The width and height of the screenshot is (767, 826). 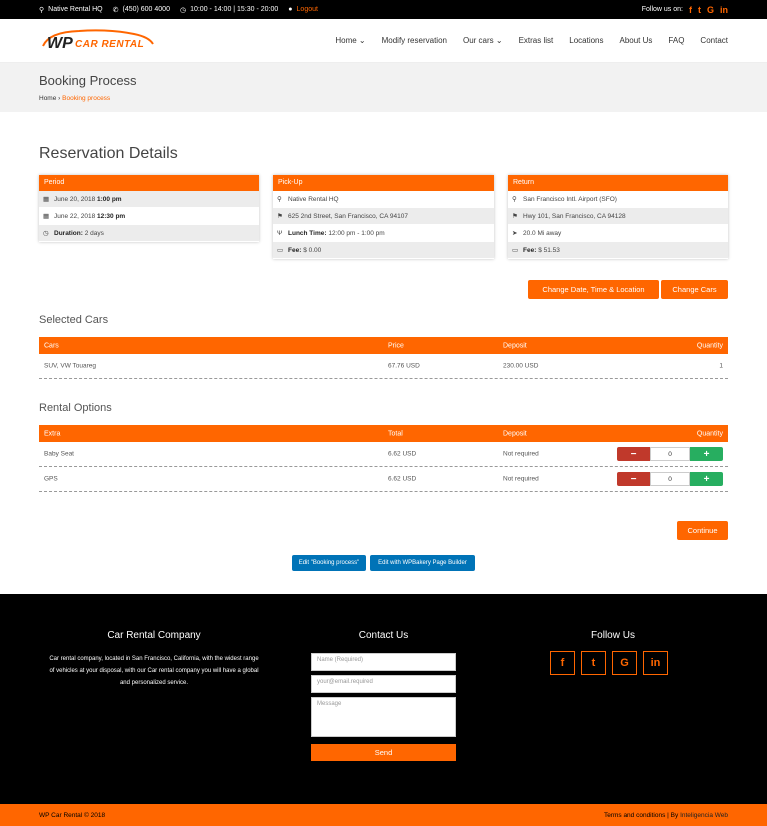 I want to click on duration-value: 2 days, so click(x=94, y=233).